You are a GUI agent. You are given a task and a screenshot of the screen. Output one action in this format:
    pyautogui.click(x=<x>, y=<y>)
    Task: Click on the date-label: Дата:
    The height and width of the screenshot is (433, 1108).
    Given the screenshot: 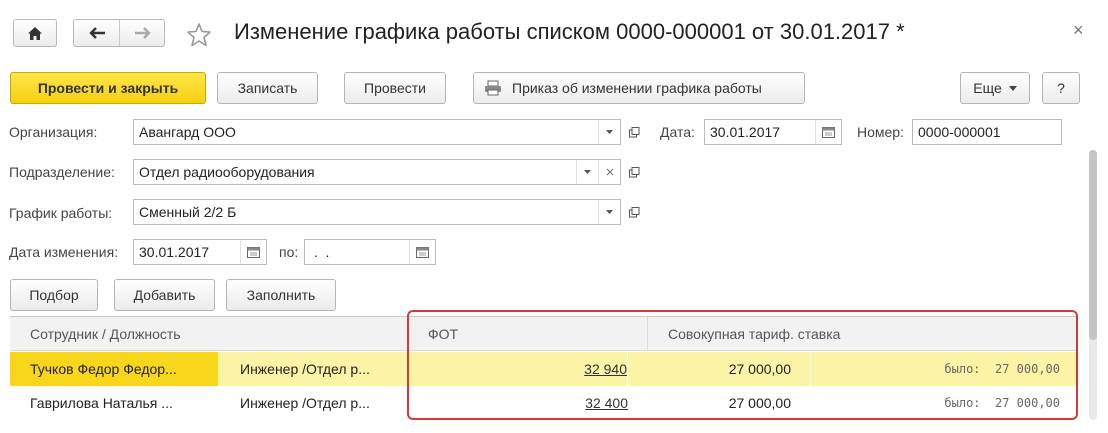 What is the action you would take?
    pyautogui.click(x=677, y=132)
    